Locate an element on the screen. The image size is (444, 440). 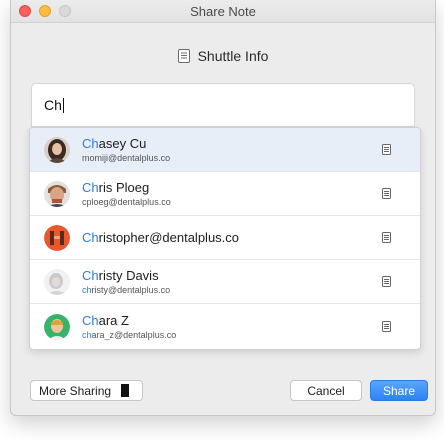
text-caret is located at coordinates (63, 105).